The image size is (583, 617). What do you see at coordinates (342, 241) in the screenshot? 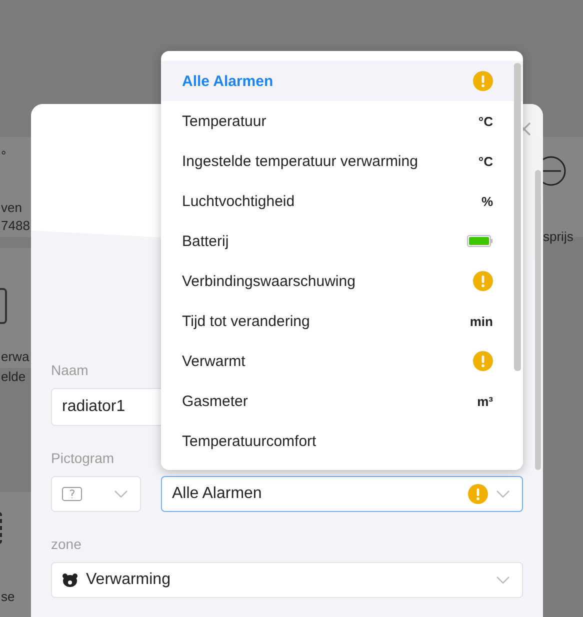
I see `dropdown-option: Batterij` at bounding box center [342, 241].